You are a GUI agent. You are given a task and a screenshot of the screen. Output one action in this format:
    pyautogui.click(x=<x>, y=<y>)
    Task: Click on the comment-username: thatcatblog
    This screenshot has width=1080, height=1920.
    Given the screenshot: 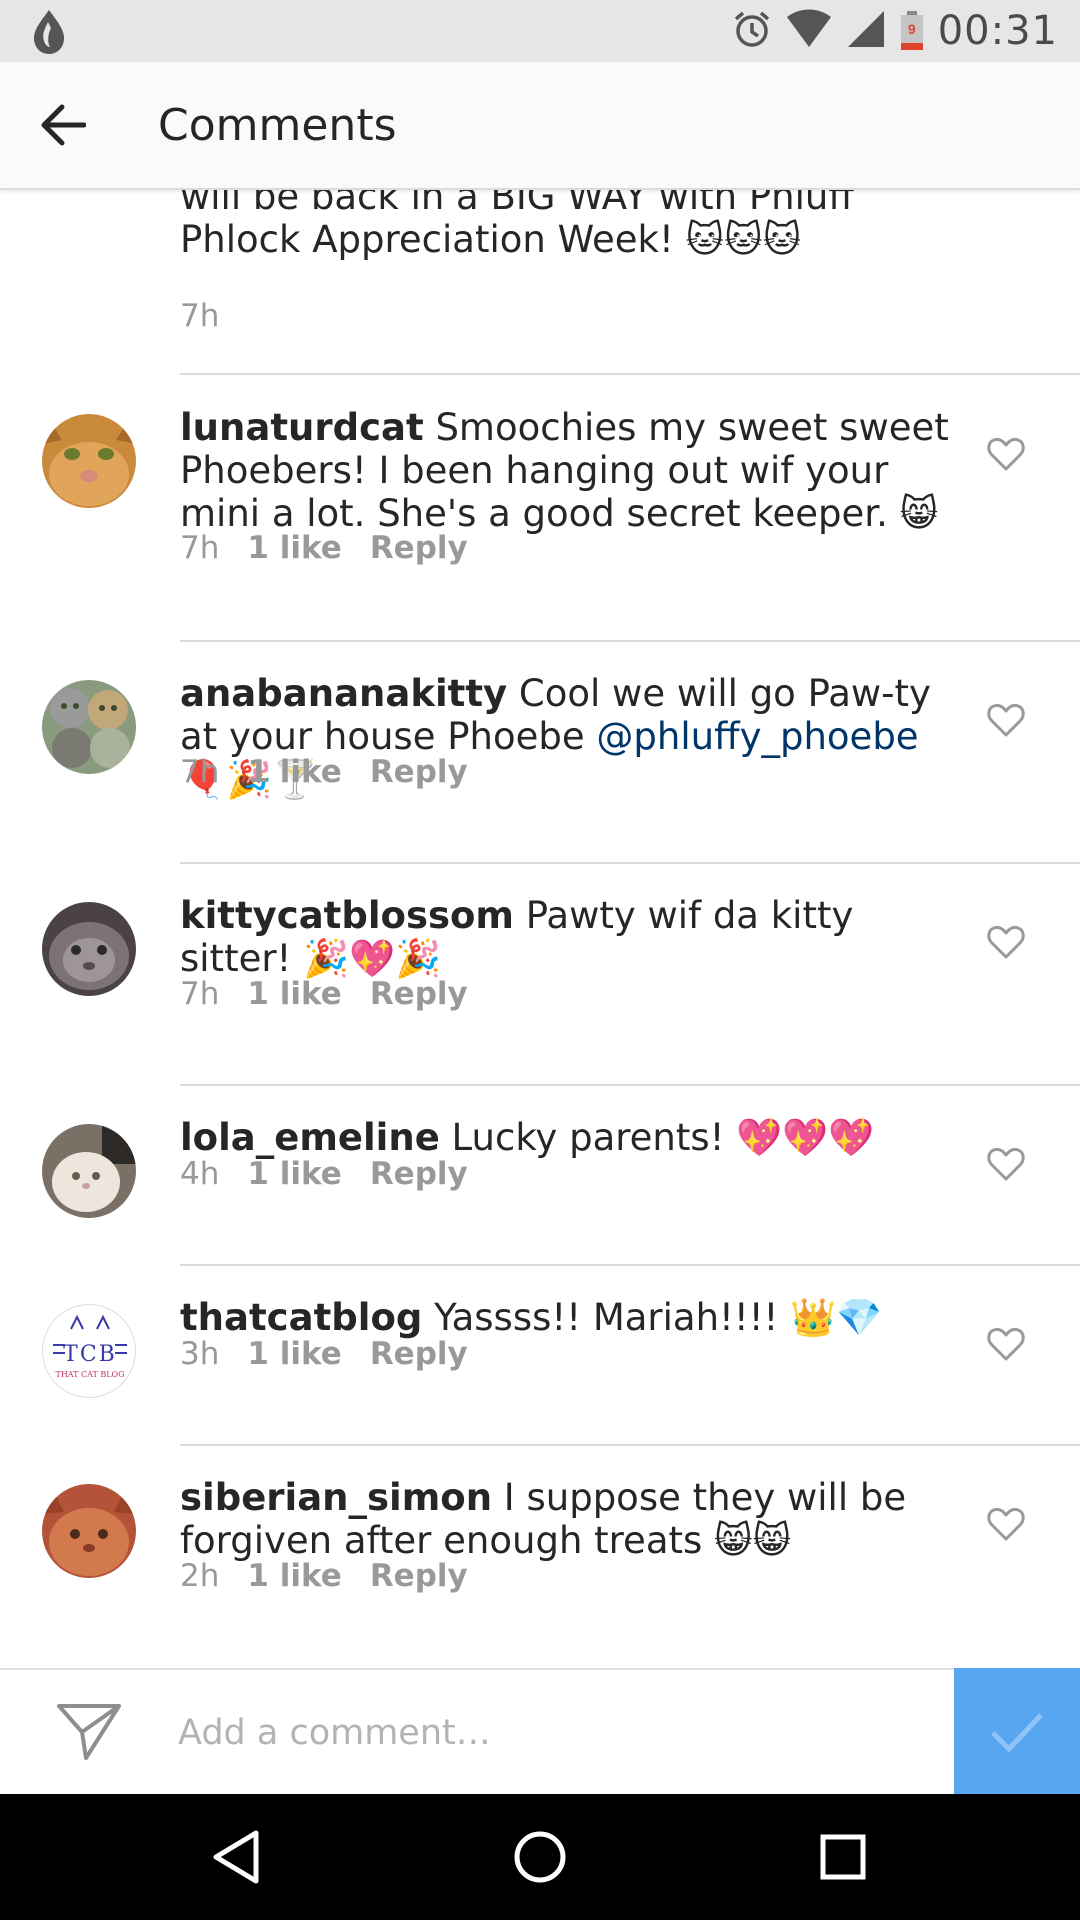 What is the action you would take?
    pyautogui.click(x=301, y=1317)
    